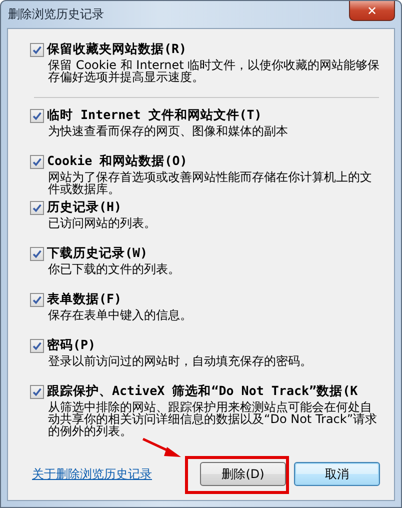 This screenshot has width=402, height=508. Describe the element at coordinates (213, 419) in the screenshot. I see `option-description: 从筛选中排除的网站、跟踪保护用来检测站点可能会在何处自动共享你的相关访问详细信息的数据以及“Do Not Track”请求的例外的列表。` at that location.